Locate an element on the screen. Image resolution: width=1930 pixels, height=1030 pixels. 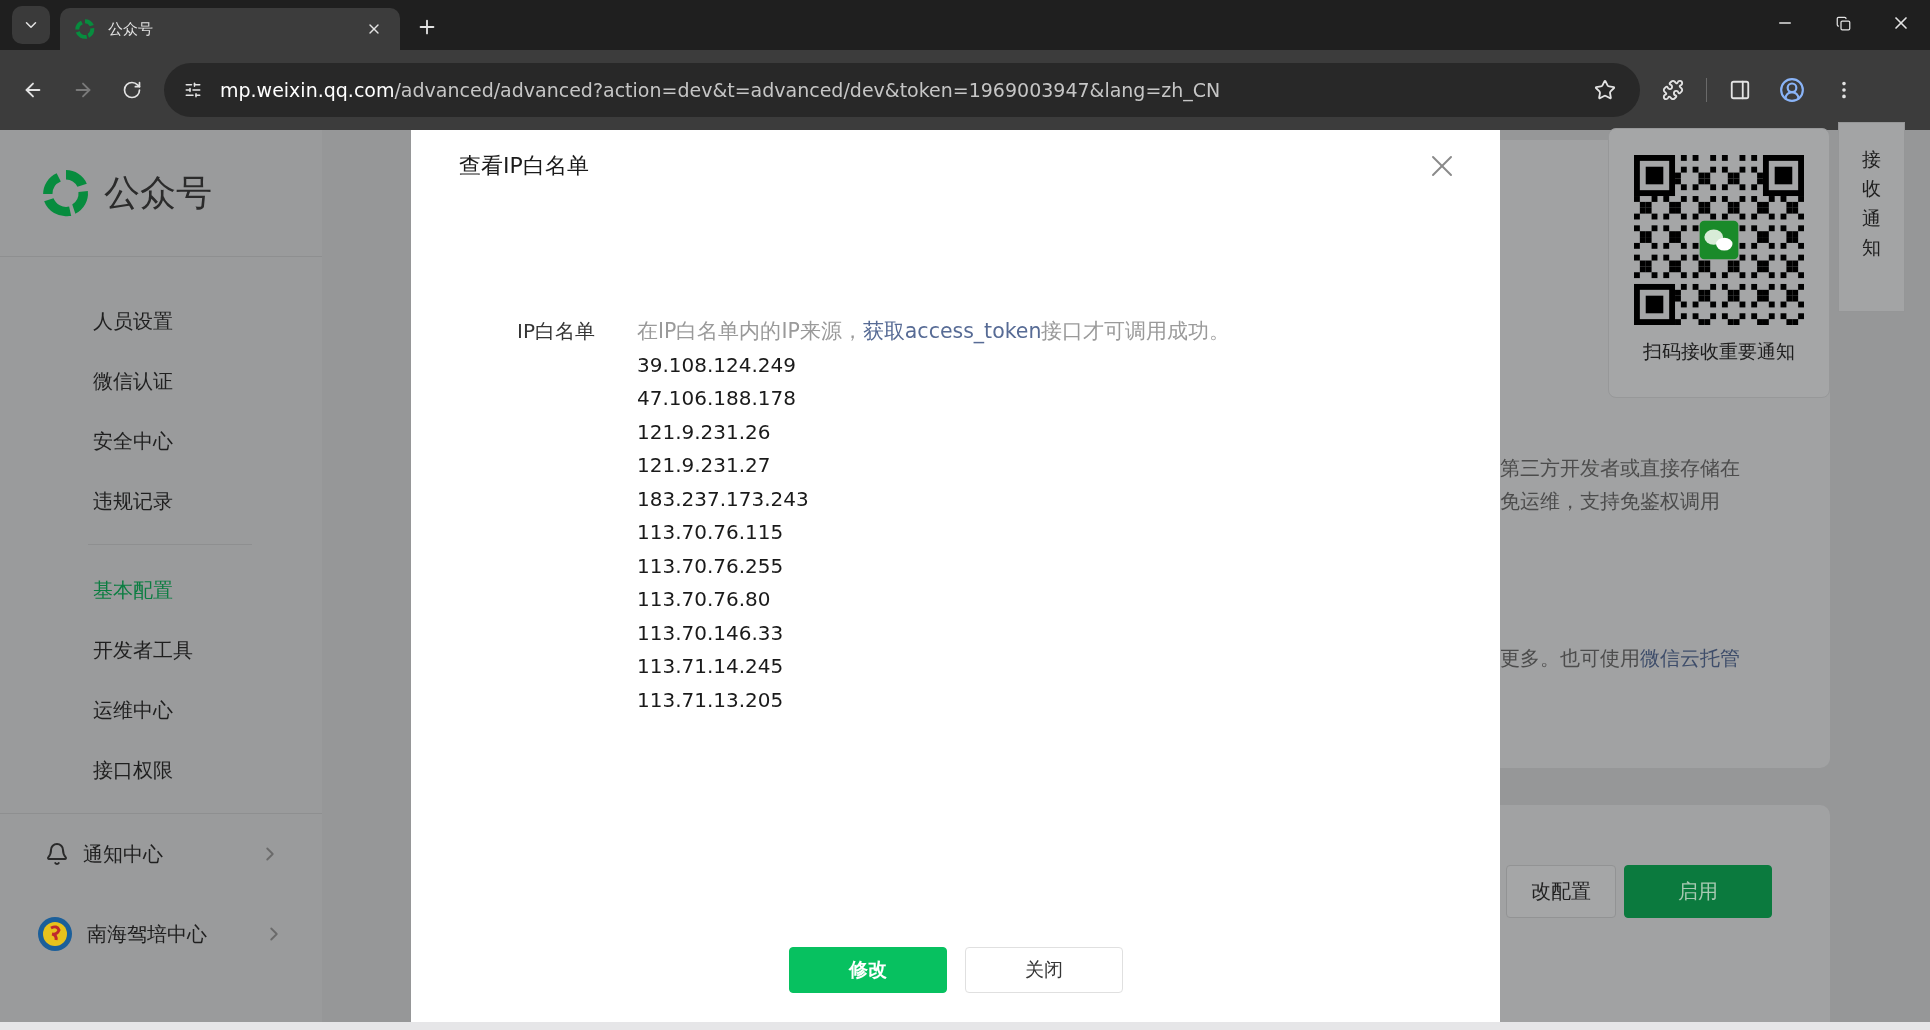
nav-item: 通知中心 is located at coordinates (164, 854).